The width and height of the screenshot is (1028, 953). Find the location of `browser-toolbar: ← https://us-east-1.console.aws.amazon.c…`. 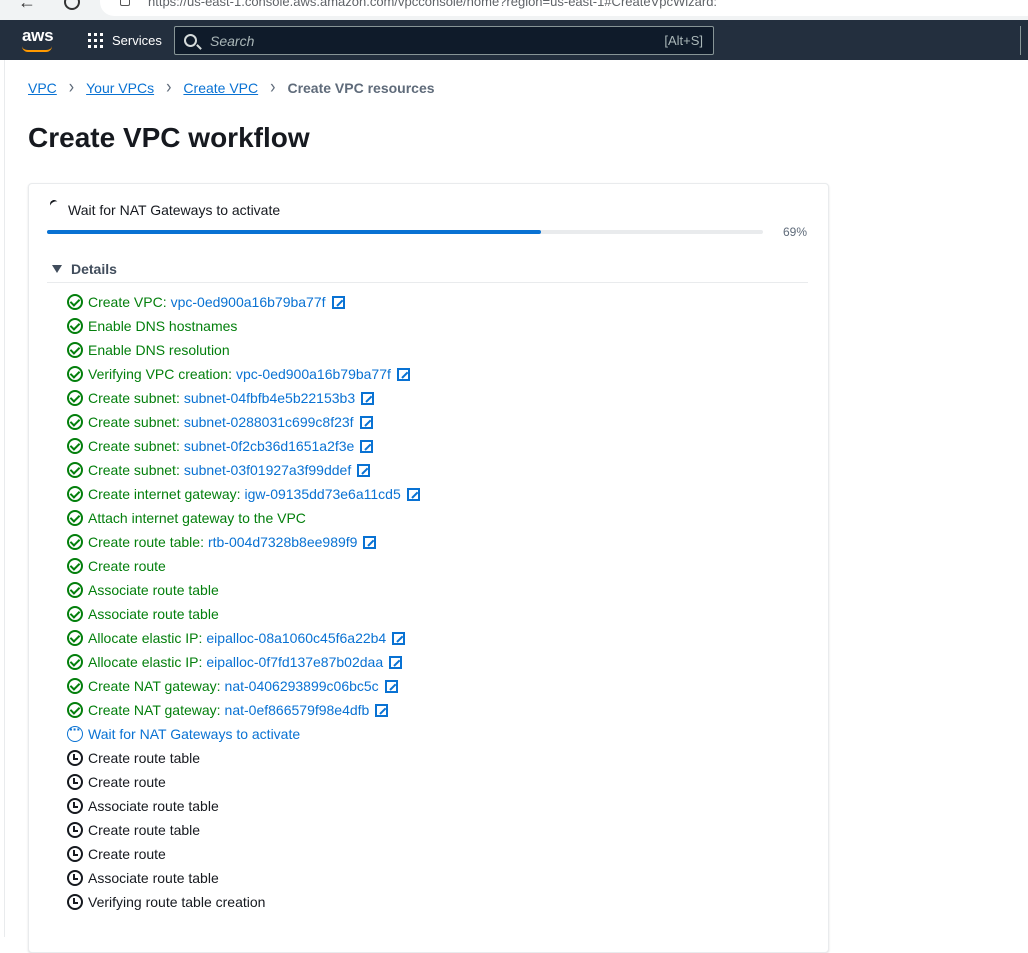

browser-toolbar: ← https://us-east-1.console.aws.amazon.c… is located at coordinates (514, 10).